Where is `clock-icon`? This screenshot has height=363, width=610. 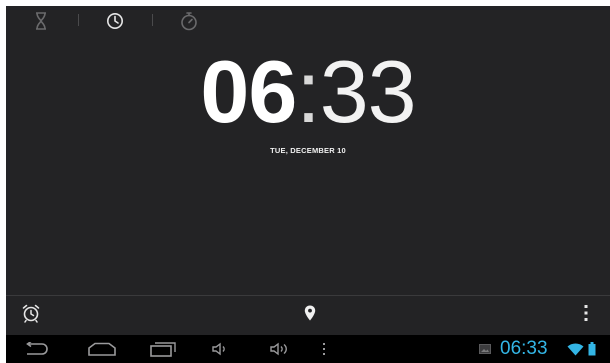 clock-icon is located at coordinates (115, 21).